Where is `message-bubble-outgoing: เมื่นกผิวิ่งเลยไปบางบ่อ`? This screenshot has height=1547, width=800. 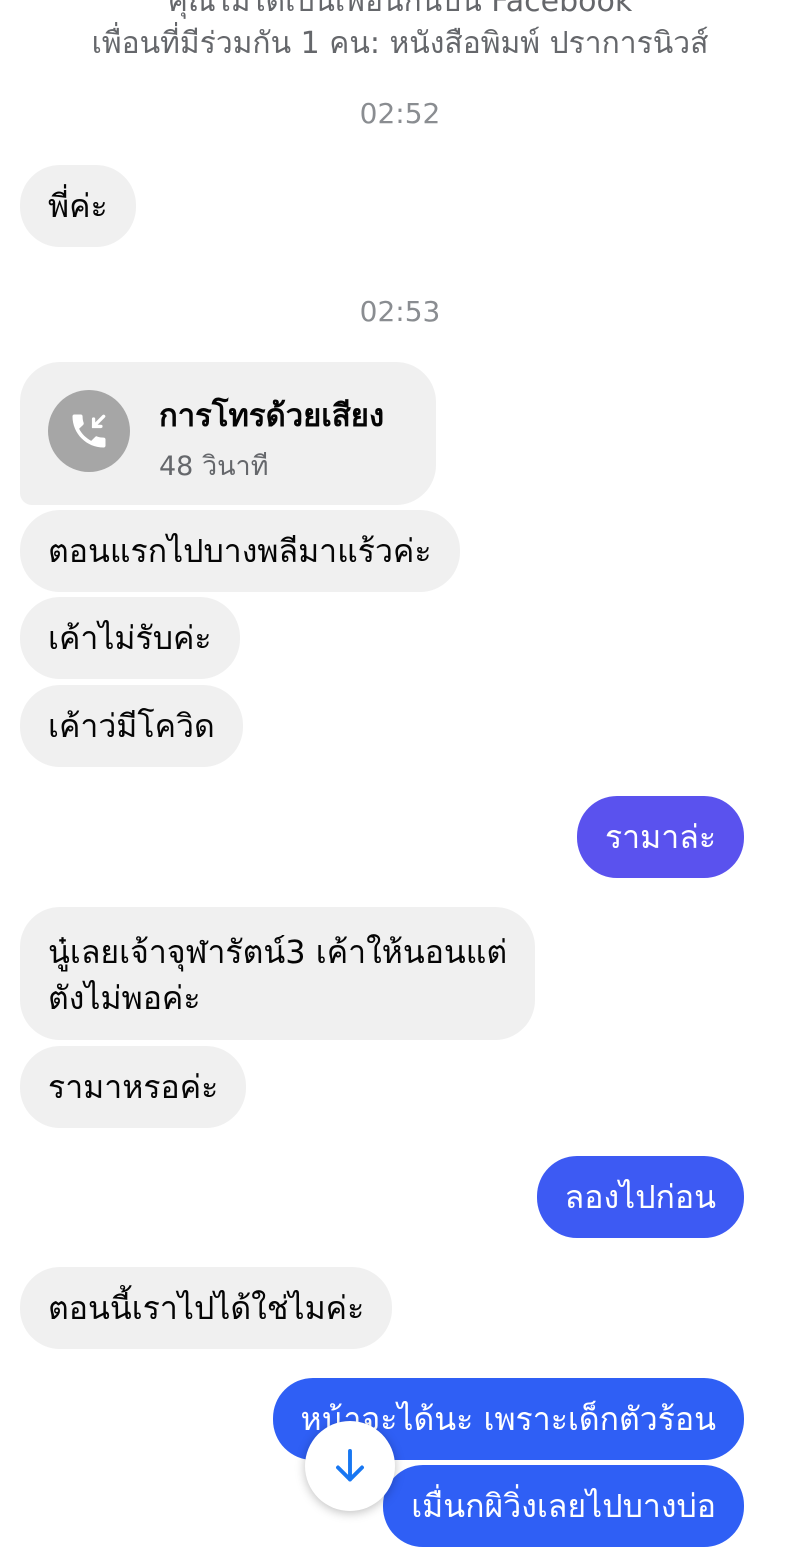
message-bubble-outgoing: เมื่นกผิวิ่งเลยไปบางบ่อ is located at coordinates (563, 1506).